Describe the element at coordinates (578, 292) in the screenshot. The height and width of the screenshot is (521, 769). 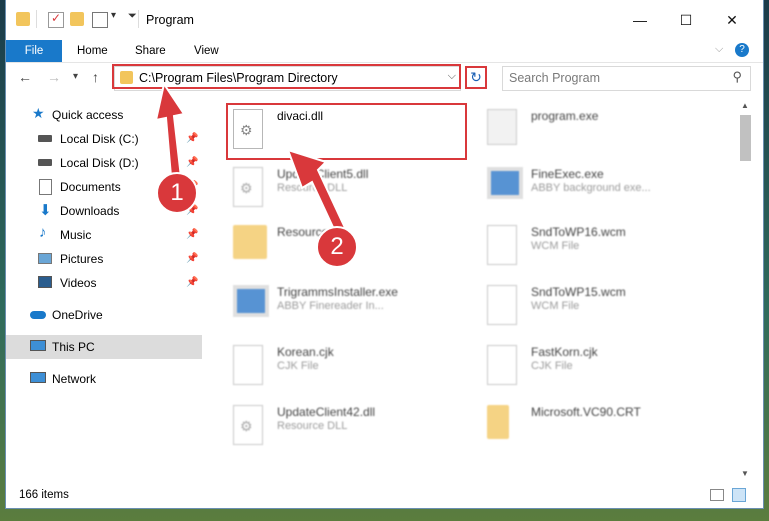
I see `file-name: SndToWP15.wcm` at that location.